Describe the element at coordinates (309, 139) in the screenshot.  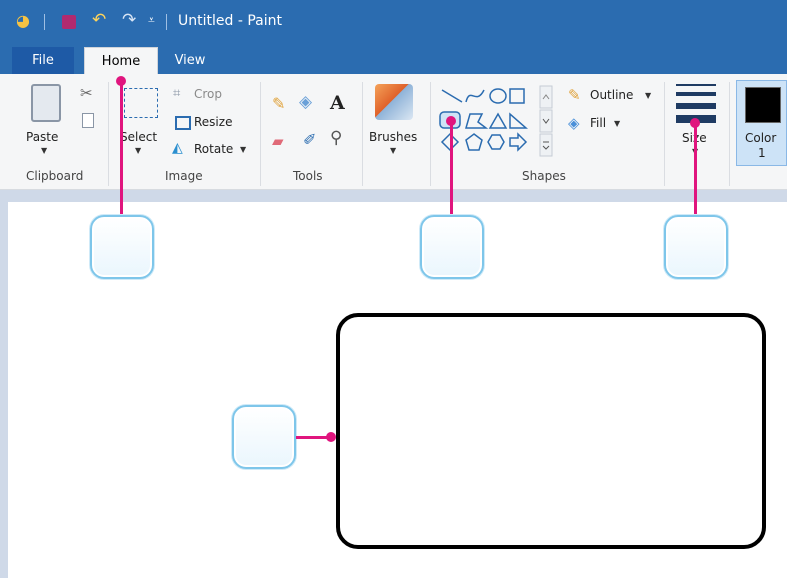
I see `color-picker-icon: ✐` at that location.